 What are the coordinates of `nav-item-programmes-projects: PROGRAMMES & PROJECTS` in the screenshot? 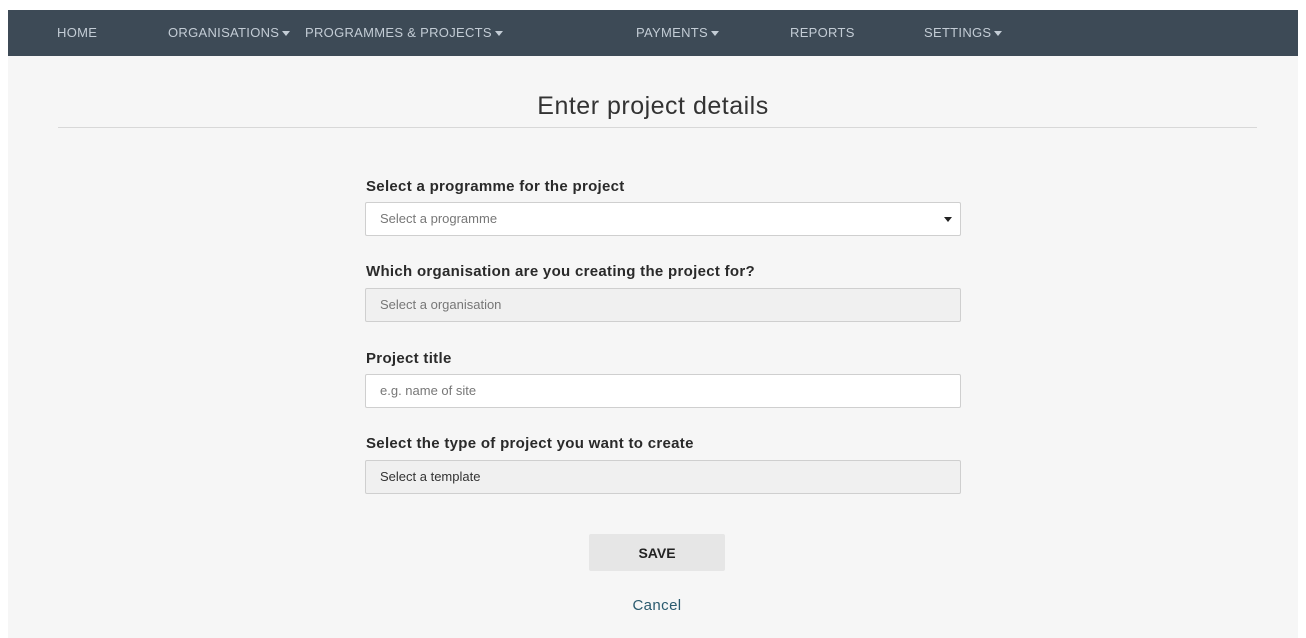 It's located at (404, 33).